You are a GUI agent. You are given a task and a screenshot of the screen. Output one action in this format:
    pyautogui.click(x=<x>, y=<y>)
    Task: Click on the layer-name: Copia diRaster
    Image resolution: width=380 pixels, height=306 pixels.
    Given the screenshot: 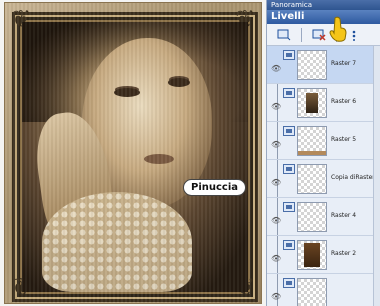 What is the action you would take?
    pyautogui.click(x=353, y=177)
    